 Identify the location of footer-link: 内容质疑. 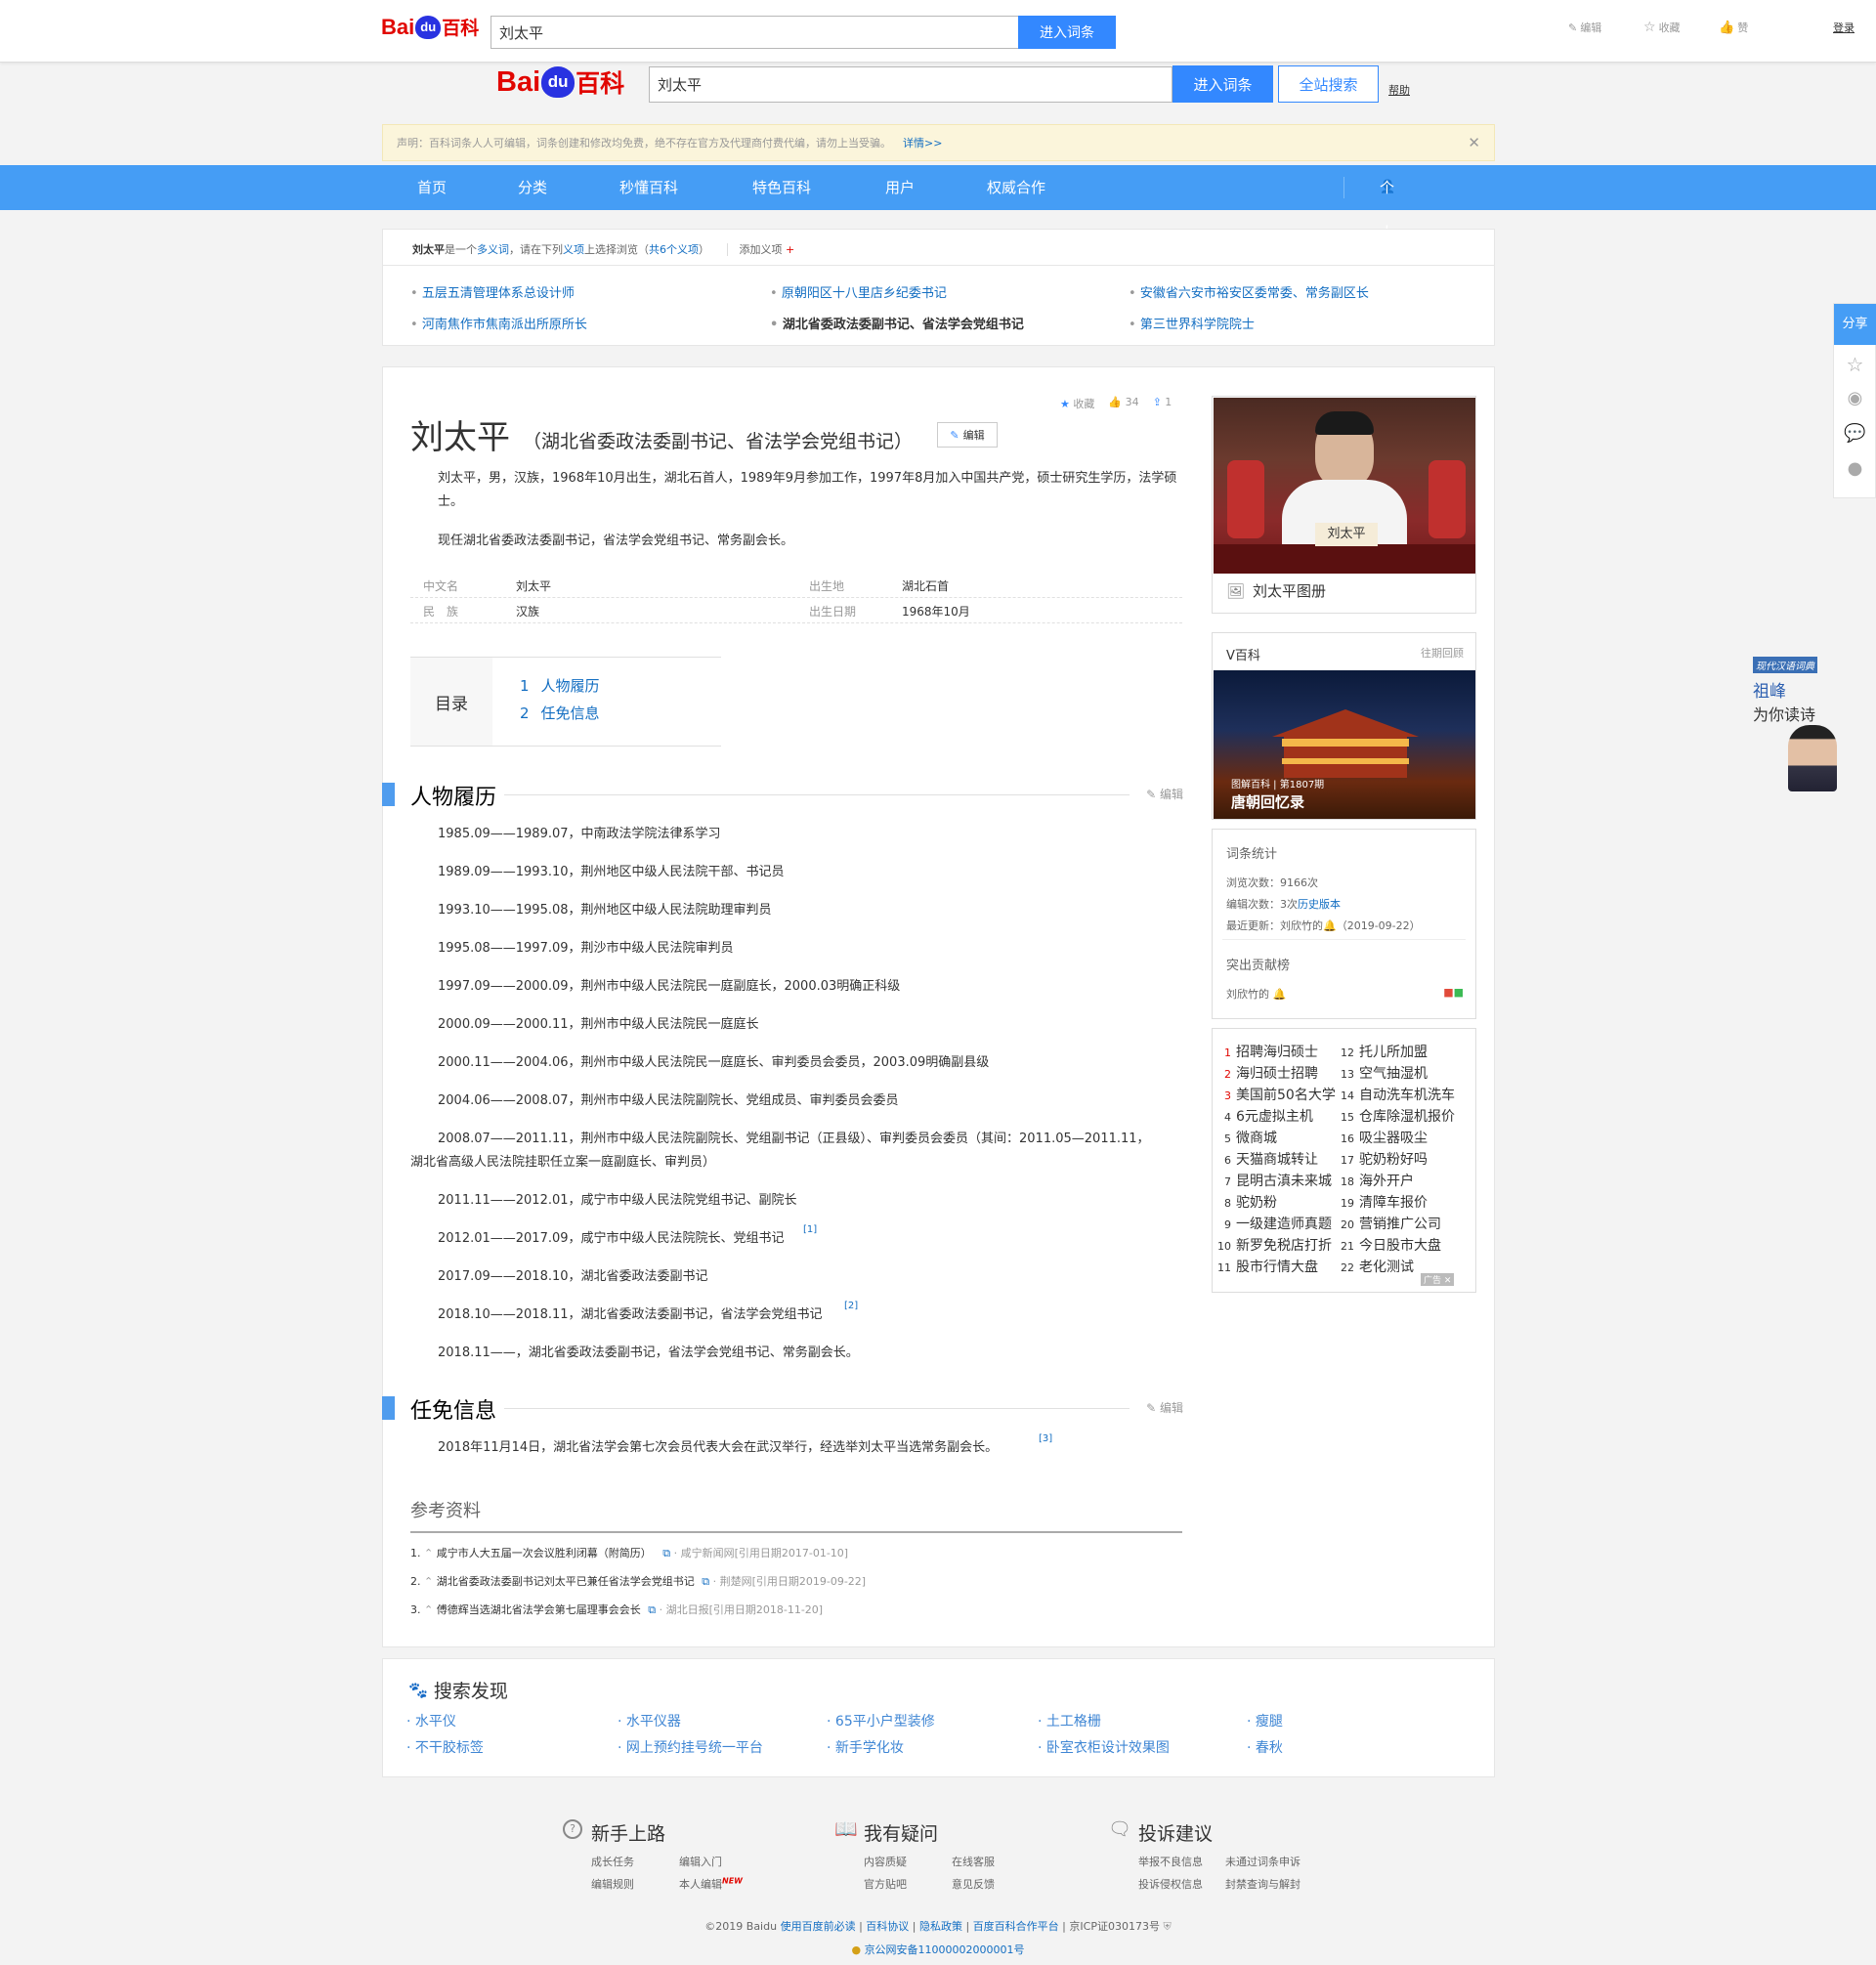
(885, 1862).